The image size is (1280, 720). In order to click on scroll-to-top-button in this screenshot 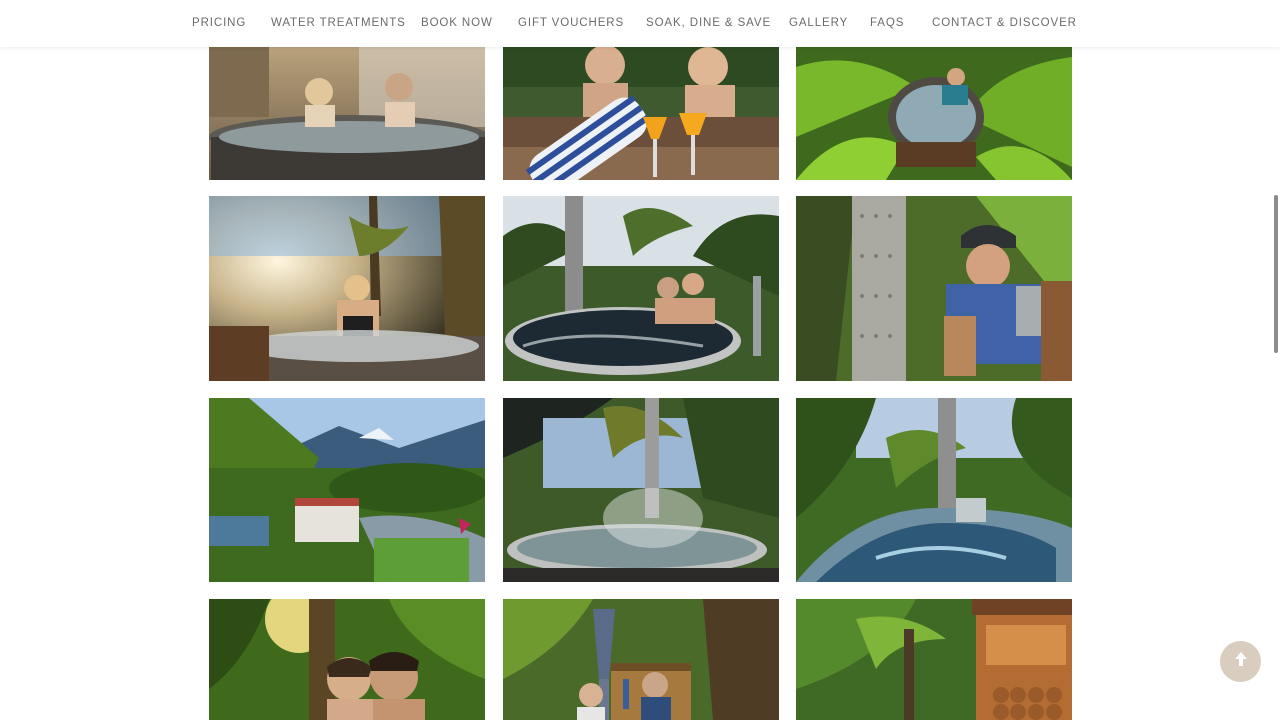, I will do `click(1240, 661)`.